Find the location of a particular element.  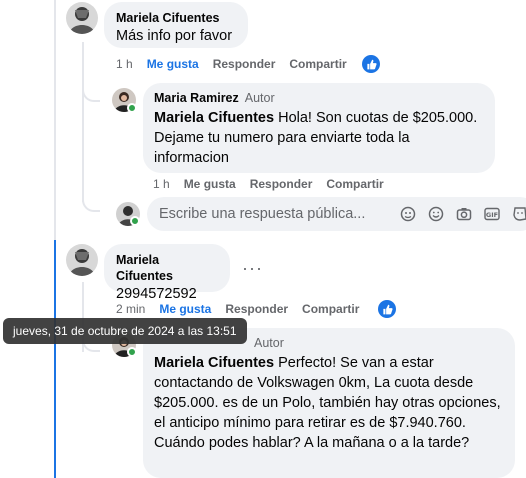

thread-highlight is located at coordinates (55, 359).